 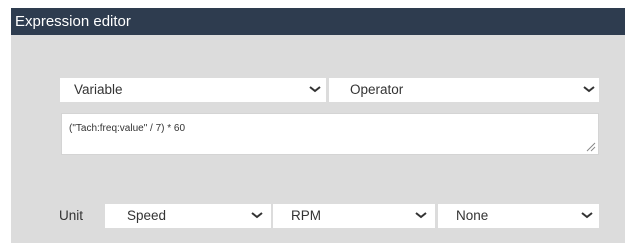 I want to click on variable-select: Variable, so click(x=193, y=90).